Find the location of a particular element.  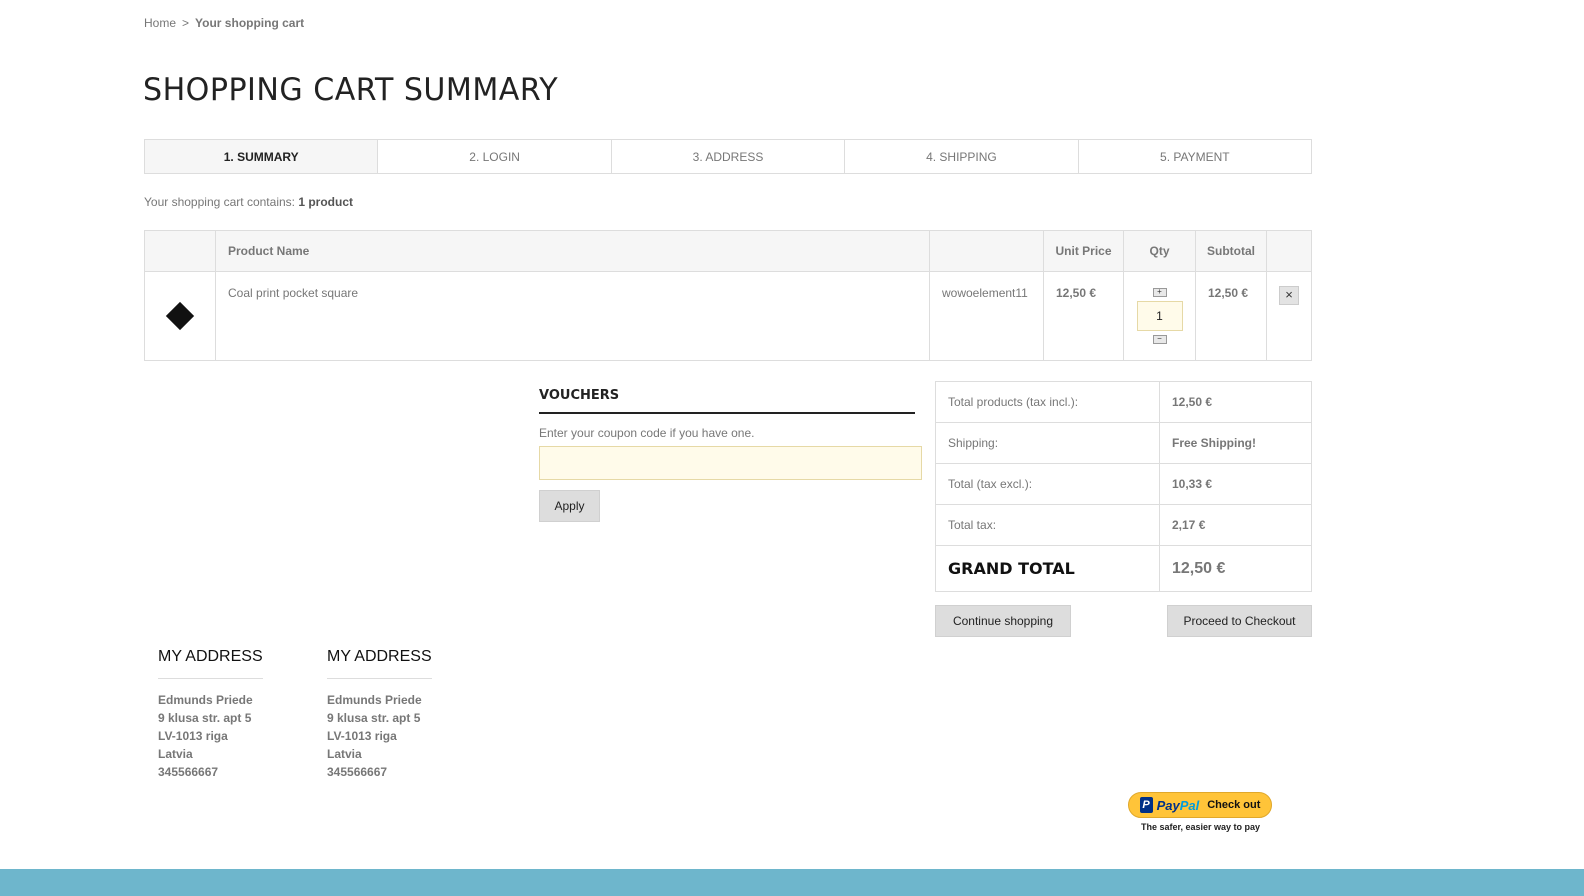

delete-cell: × is located at coordinates (1289, 316).